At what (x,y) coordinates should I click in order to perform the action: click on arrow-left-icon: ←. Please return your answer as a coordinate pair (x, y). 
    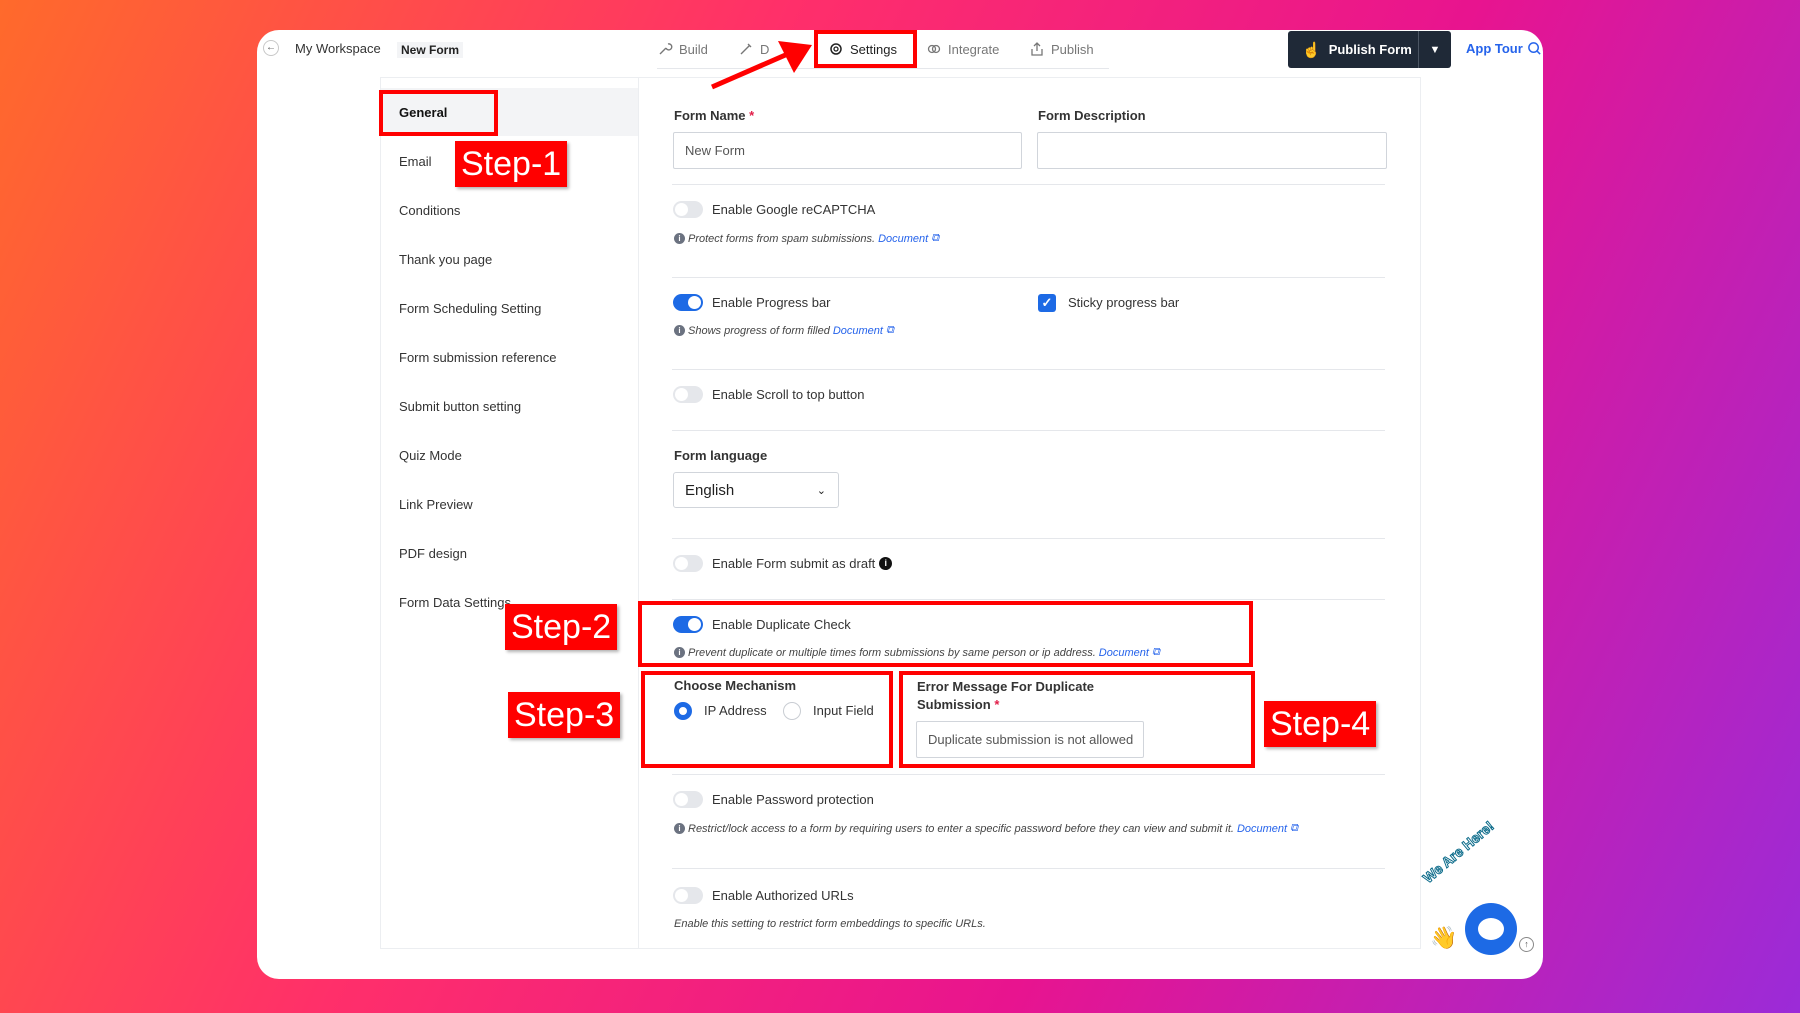
    Looking at the image, I should click on (271, 48).